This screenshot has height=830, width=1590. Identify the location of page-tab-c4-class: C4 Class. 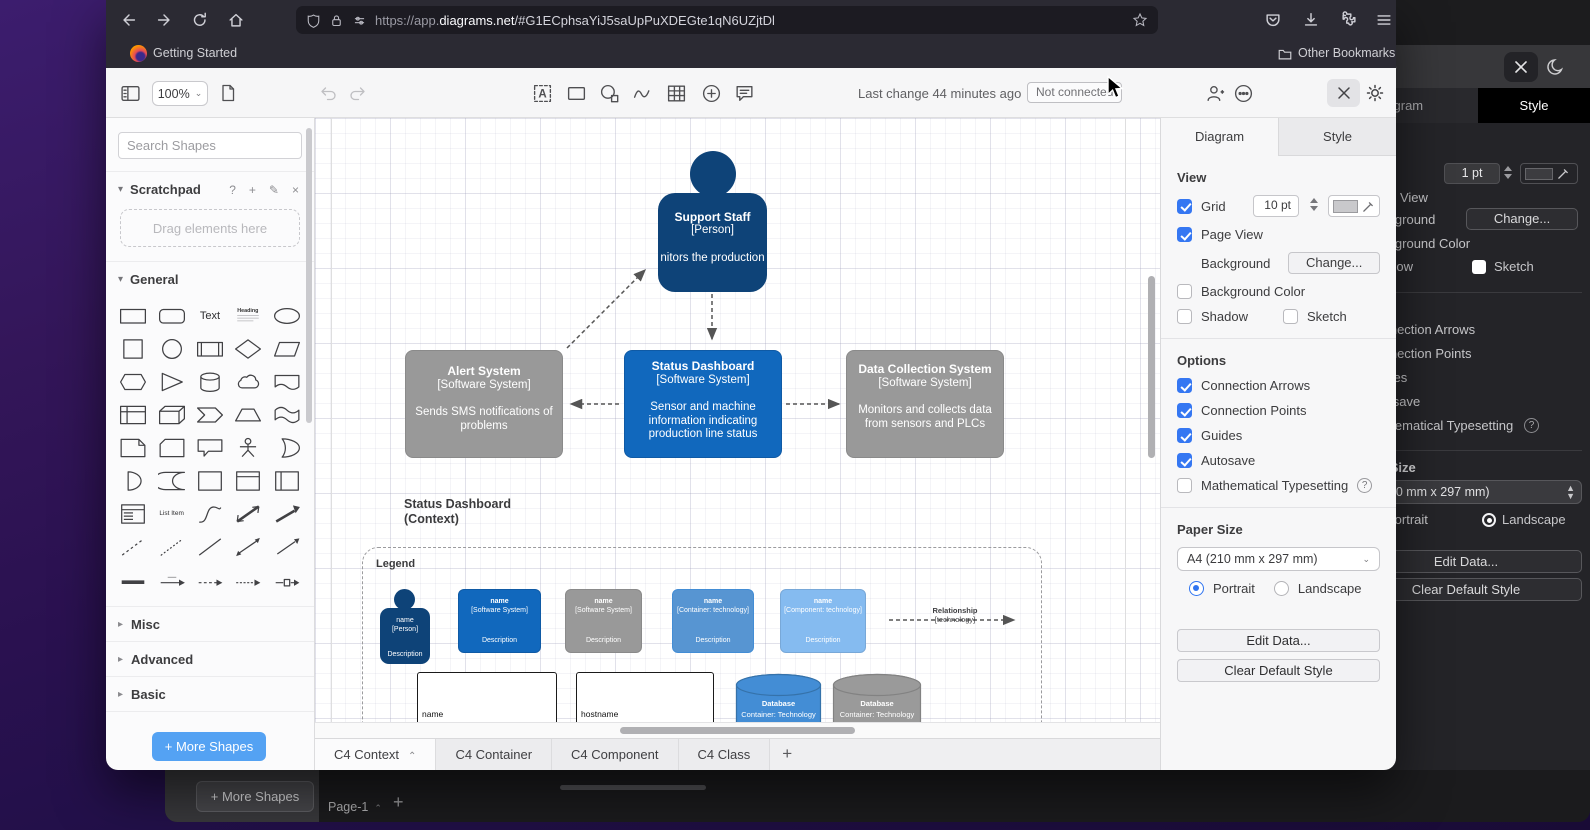
(724, 754).